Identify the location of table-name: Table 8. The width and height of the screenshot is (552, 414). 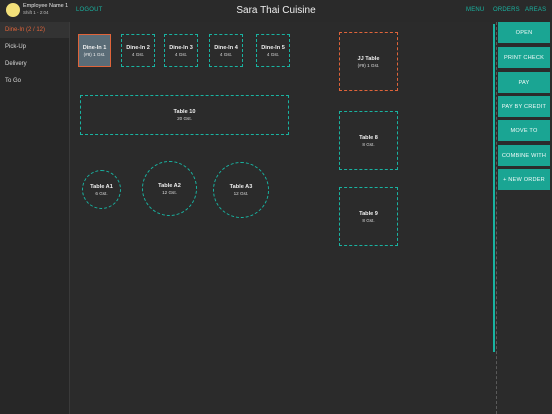
(368, 137).